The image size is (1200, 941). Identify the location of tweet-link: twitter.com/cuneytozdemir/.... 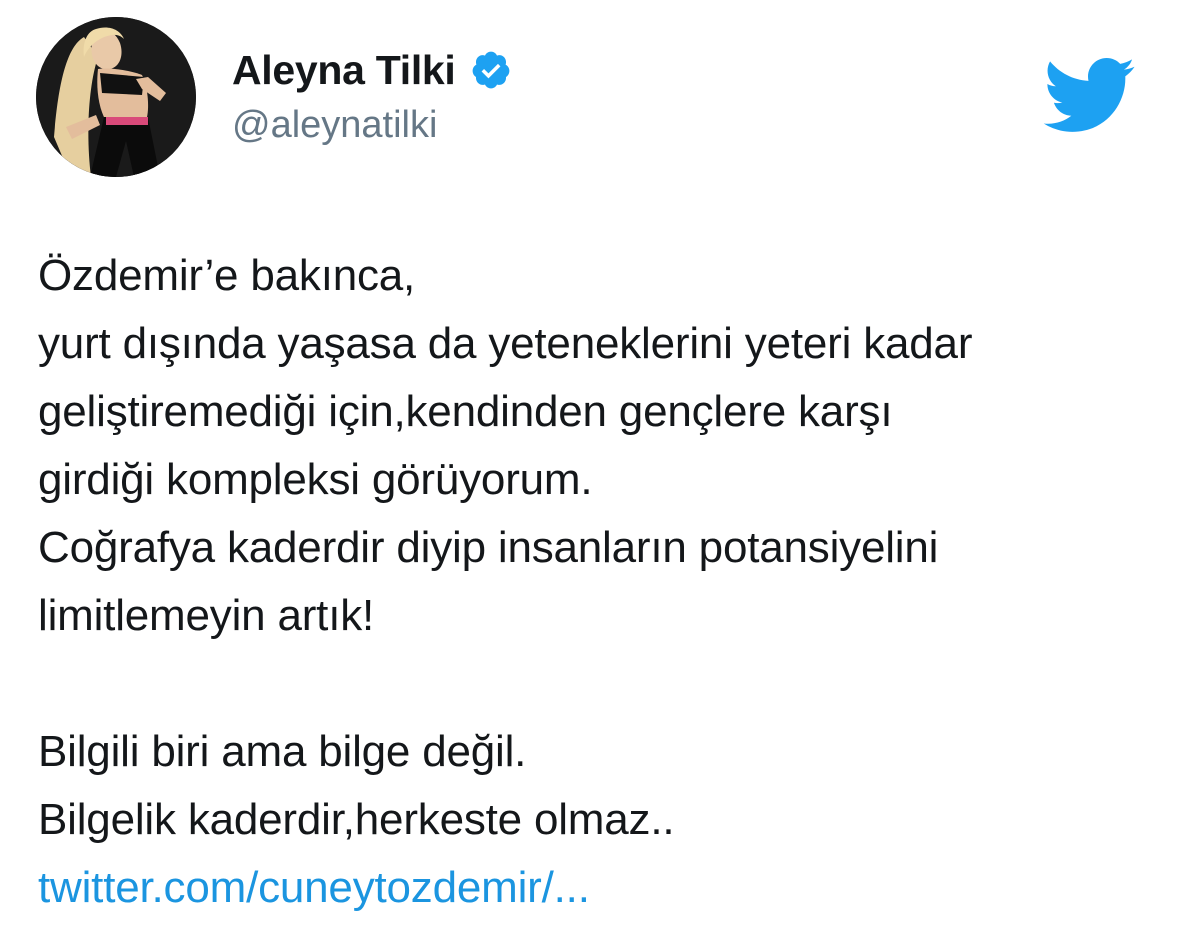
(608, 888).